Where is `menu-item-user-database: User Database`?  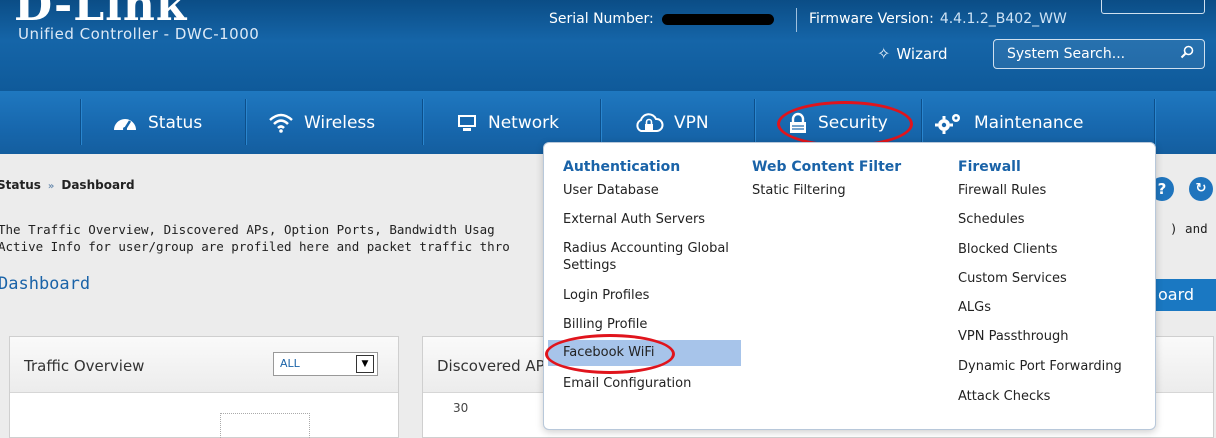 menu-item-user-database: User Database is located at coordinates (611, 190).